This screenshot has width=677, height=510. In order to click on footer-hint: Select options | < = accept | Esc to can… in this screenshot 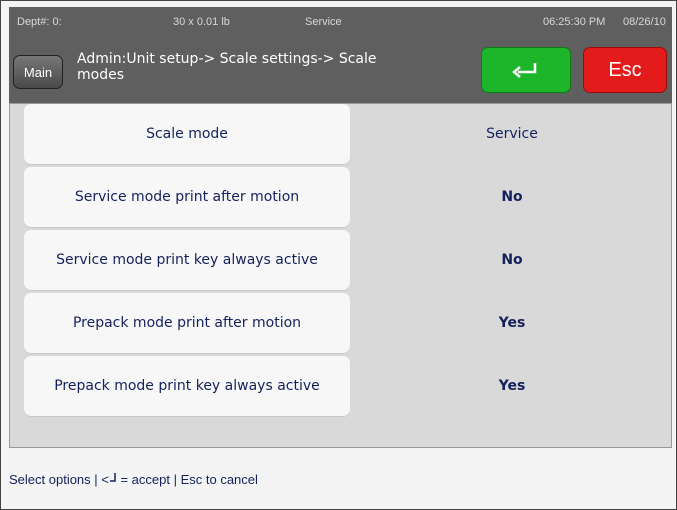, I will do `click(133, 479)`.